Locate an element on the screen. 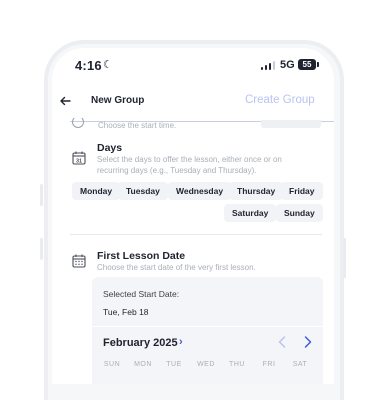  create-group-button: Create Group is located at coordinates (280, 100).